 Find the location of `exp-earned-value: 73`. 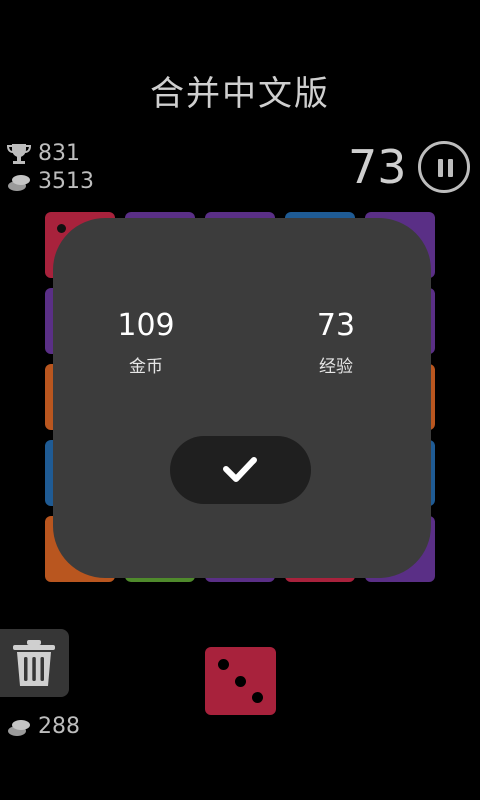

exp-earned-value: 73 is located at coordinates (336, 325).